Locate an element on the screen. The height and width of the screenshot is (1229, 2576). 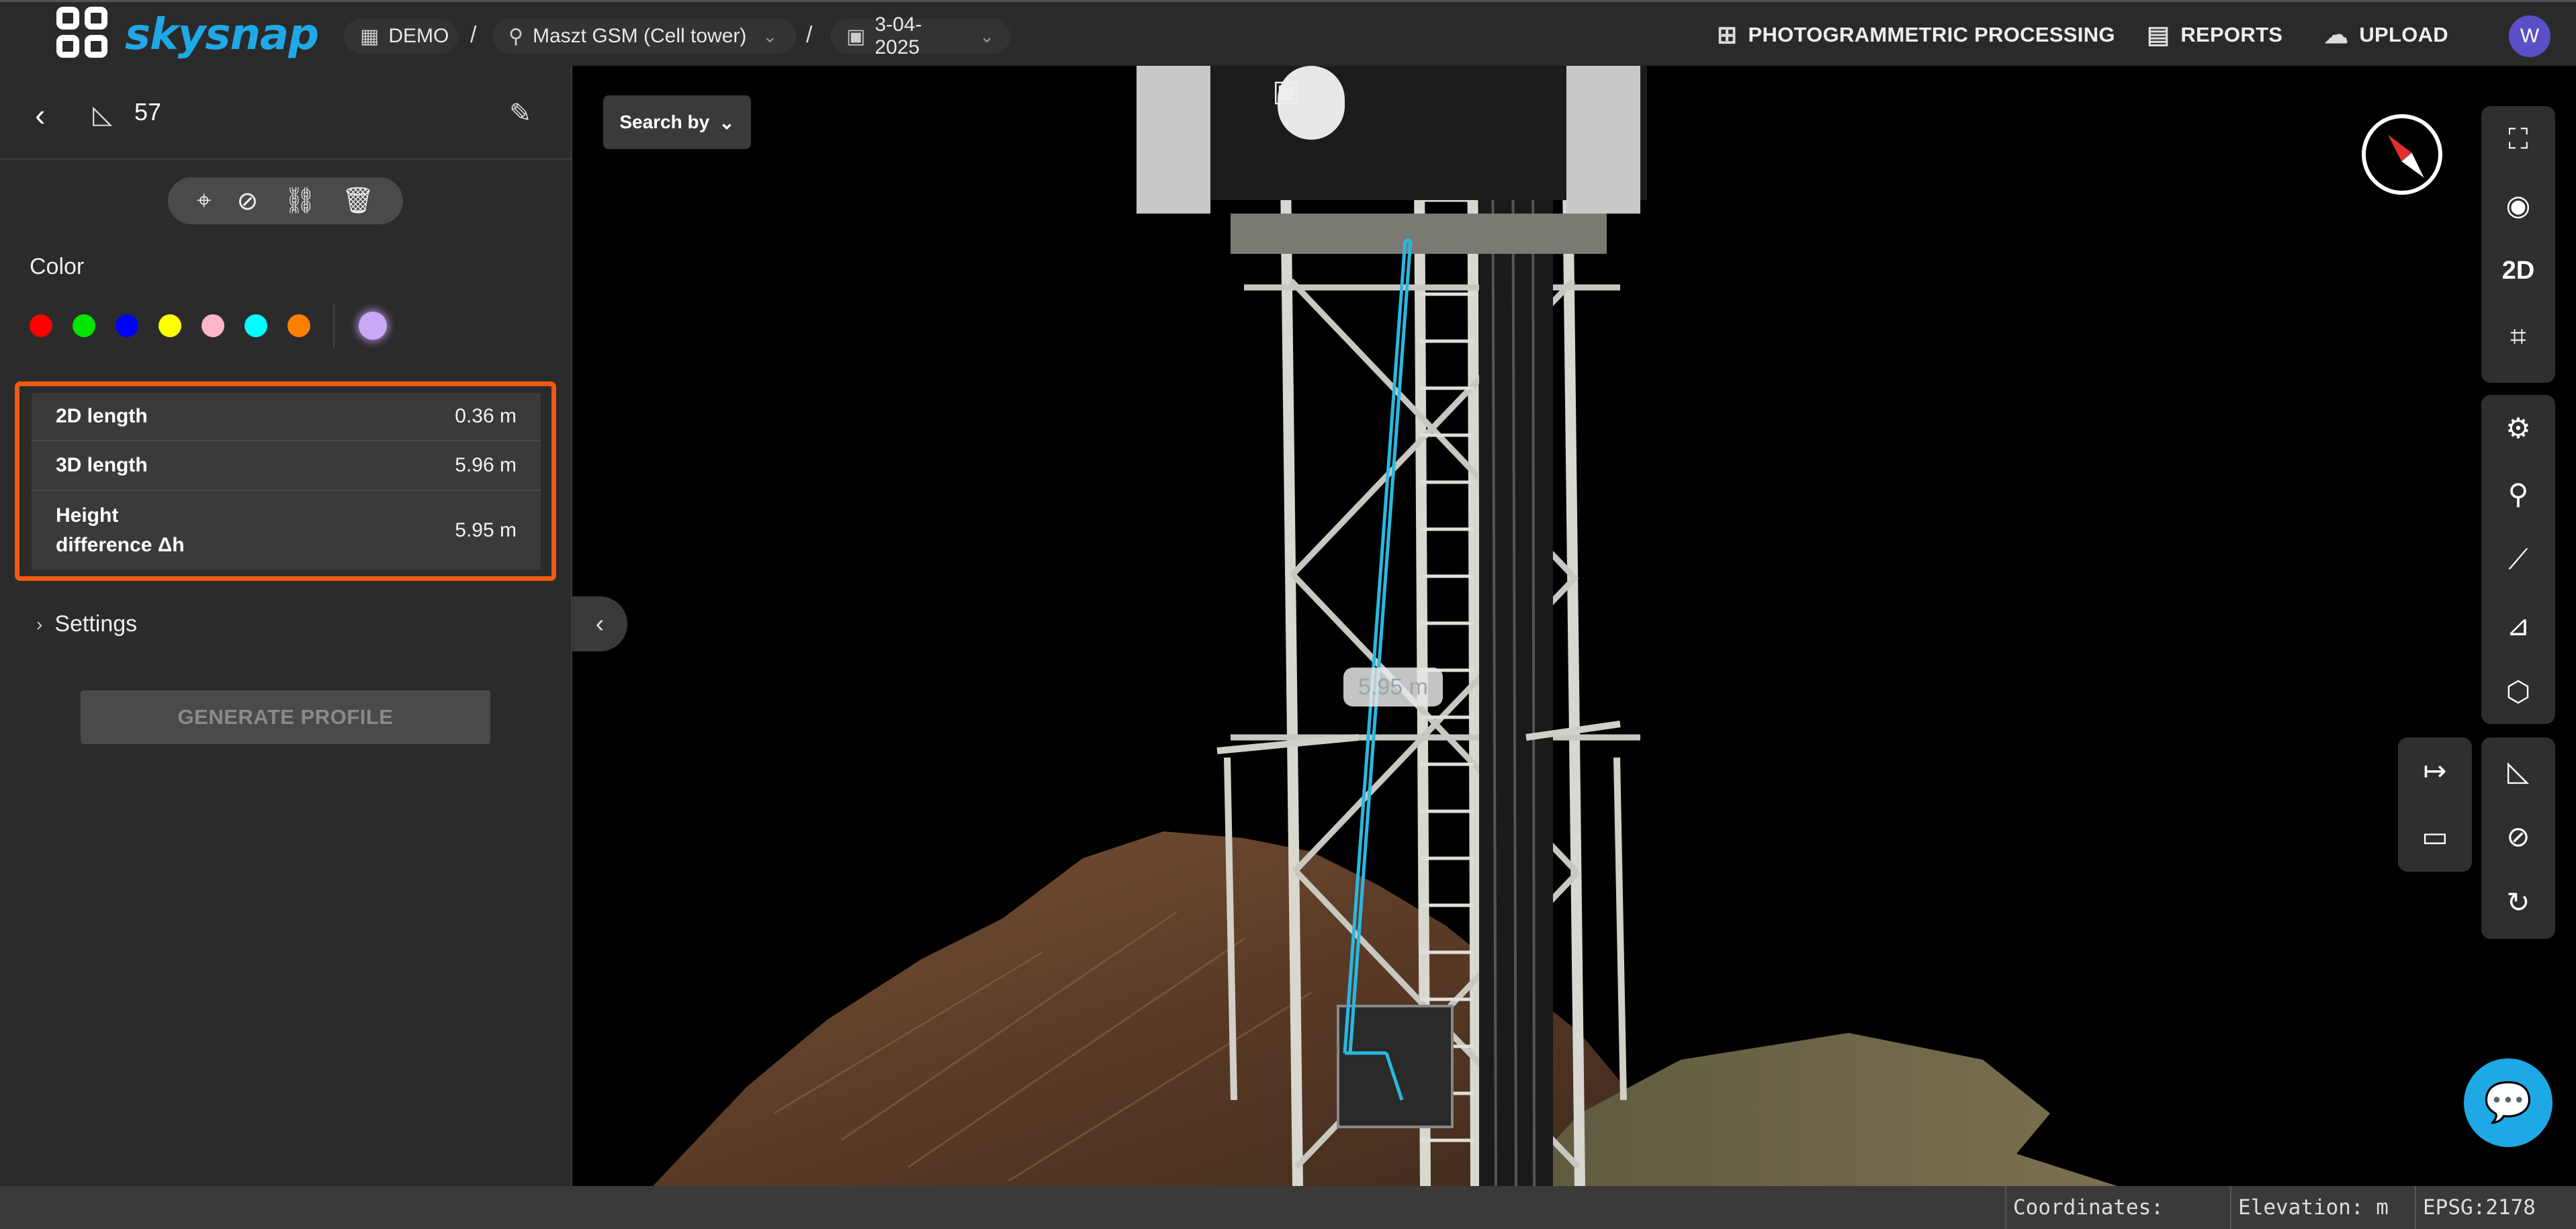
chevron-left-icon: ‹ is located at coordinates (600, 623).